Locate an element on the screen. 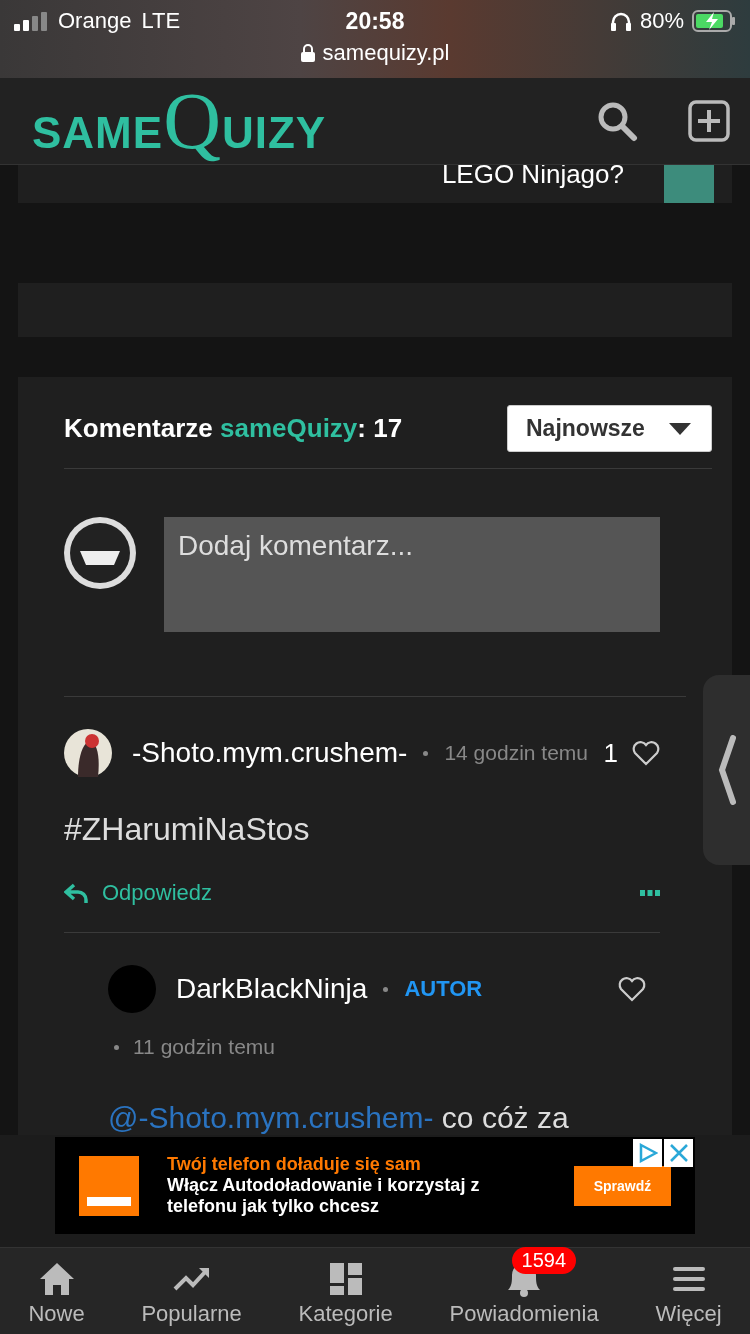  comment-text: #ZHarumiNaStos is located at coordinates (187, 829).